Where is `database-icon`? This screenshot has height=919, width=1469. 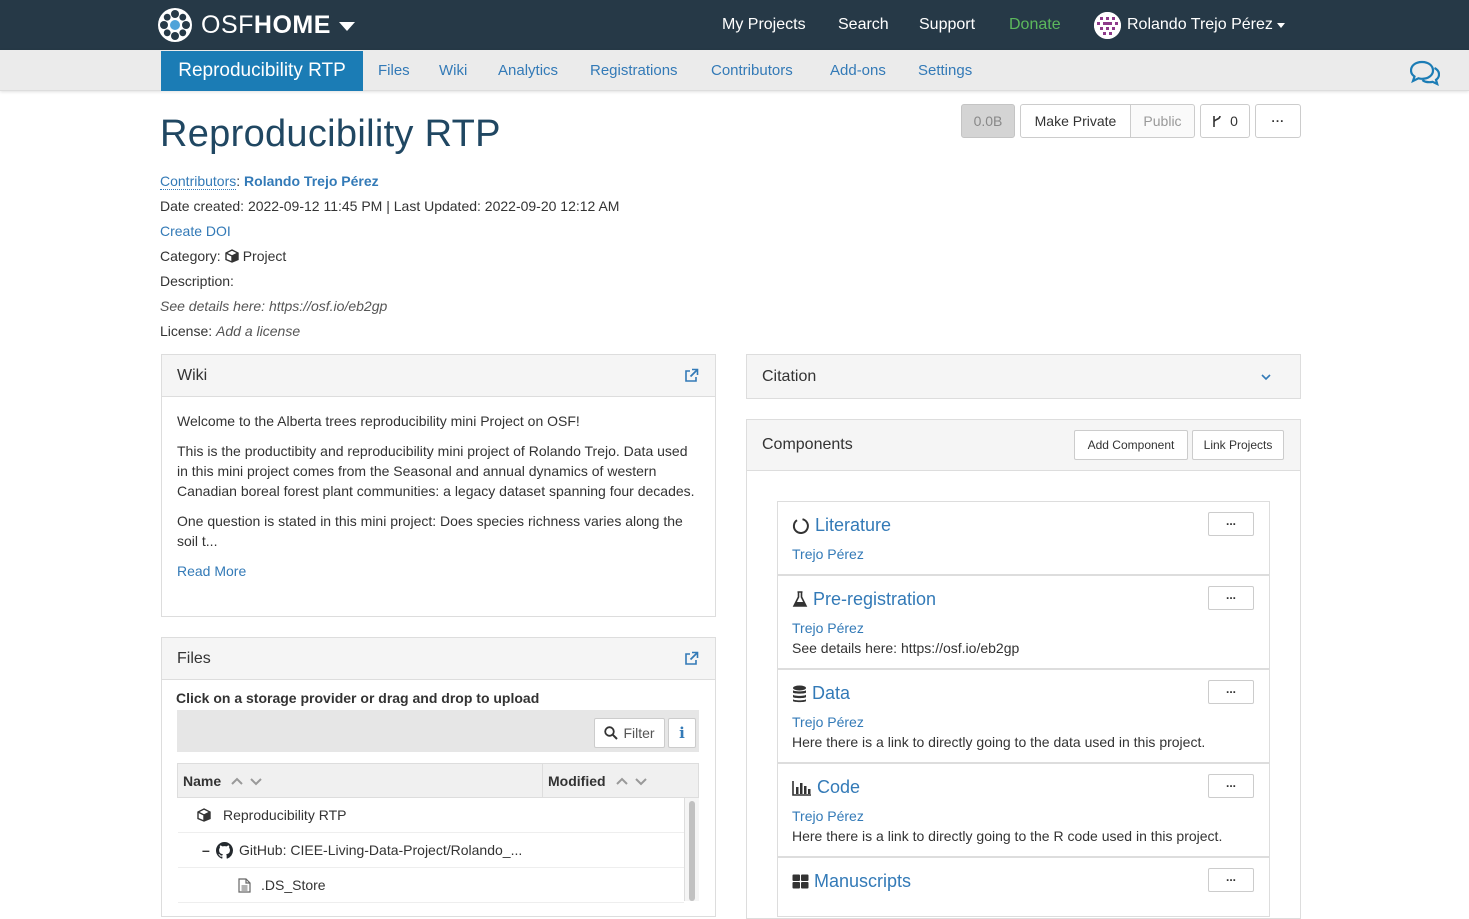 database-icon is located at coordinates (799, 693).